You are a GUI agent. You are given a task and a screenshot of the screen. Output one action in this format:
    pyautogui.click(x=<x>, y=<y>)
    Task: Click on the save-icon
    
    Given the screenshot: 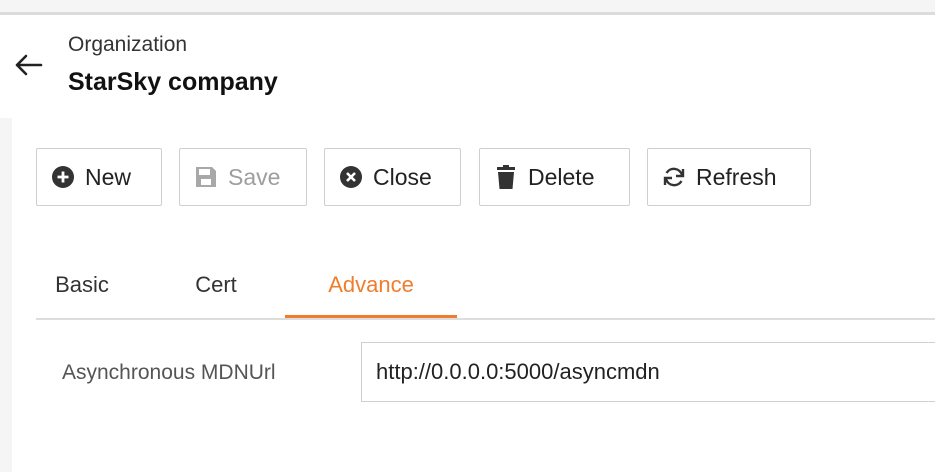 What is the action you would take?
    pyautogui.click(x=206, y=177)
    